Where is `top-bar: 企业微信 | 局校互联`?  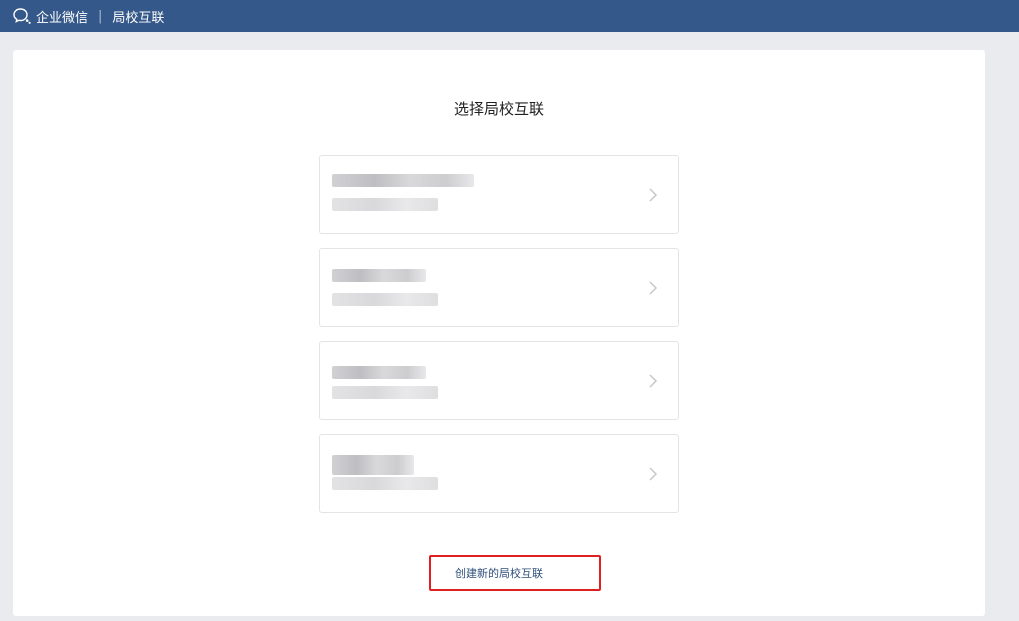
top-bar: 企业微信 | 局校互联 is located at coordinates (509, 16).